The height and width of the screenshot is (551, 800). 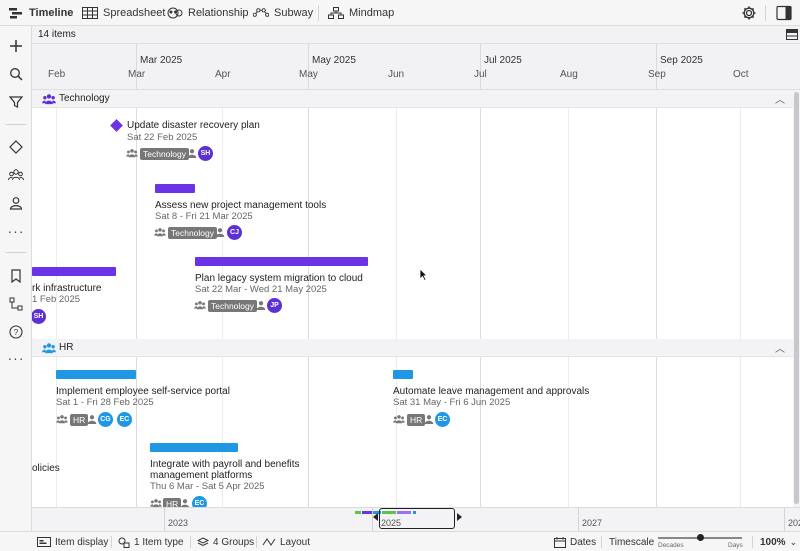 I want to click on layout-icon, so click(x=269, y=542).